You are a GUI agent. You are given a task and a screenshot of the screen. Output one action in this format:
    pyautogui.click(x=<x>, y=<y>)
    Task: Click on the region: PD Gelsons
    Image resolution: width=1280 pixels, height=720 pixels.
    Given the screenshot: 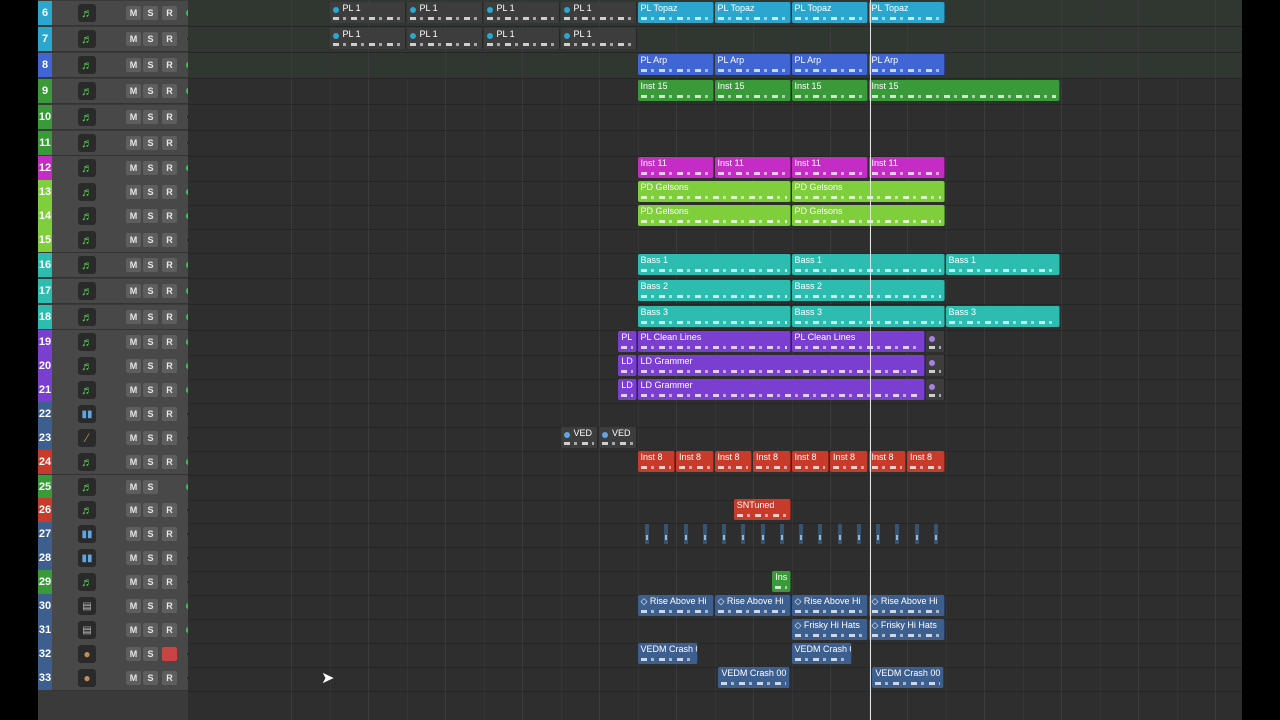 What is the action you would take?
    pyautogui.click(x=714, y=215)
    